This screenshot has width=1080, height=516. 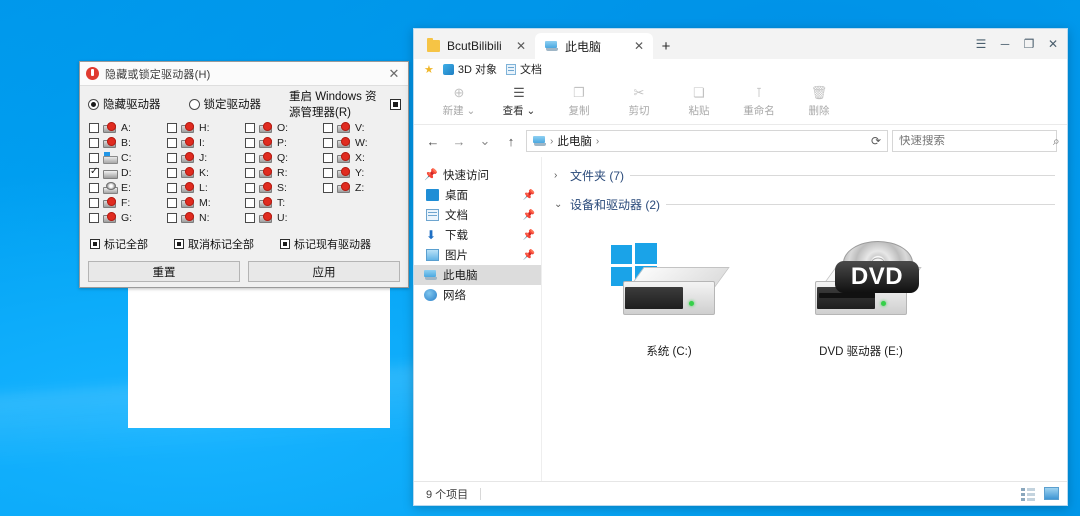 What do you see at coordinates (362, 127) in the screenshot?
I see `drive-row-v: V:` at bounding box center [362, 127].